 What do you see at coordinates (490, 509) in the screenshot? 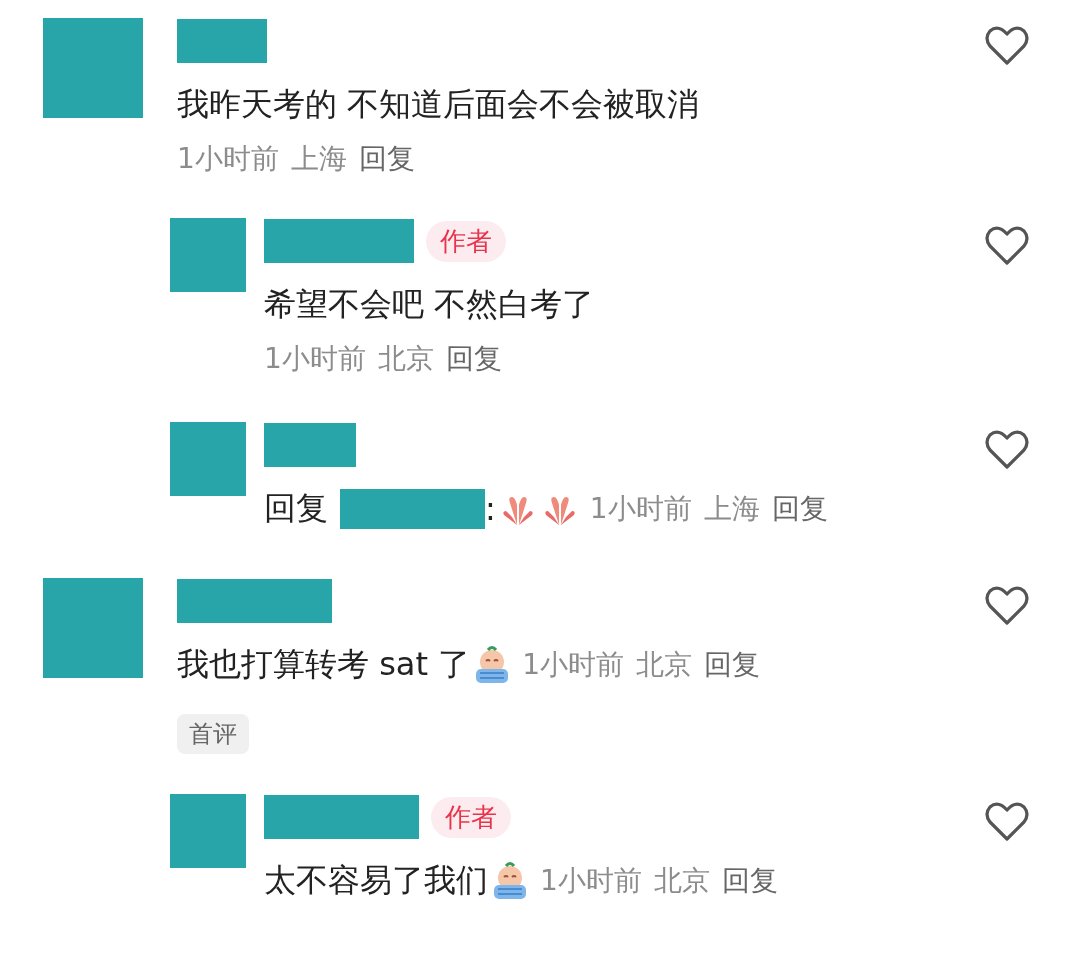
I see `comment-text: :` at bounding box center [490, 509].